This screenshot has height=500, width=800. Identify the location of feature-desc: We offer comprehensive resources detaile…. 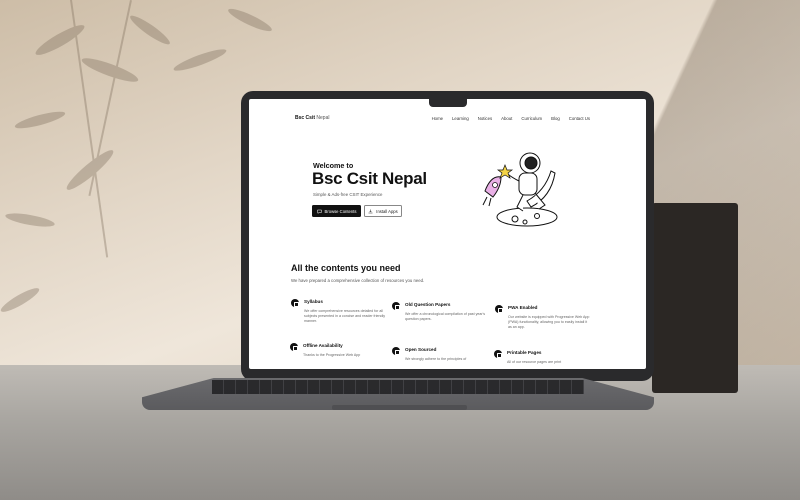
(345, 316).